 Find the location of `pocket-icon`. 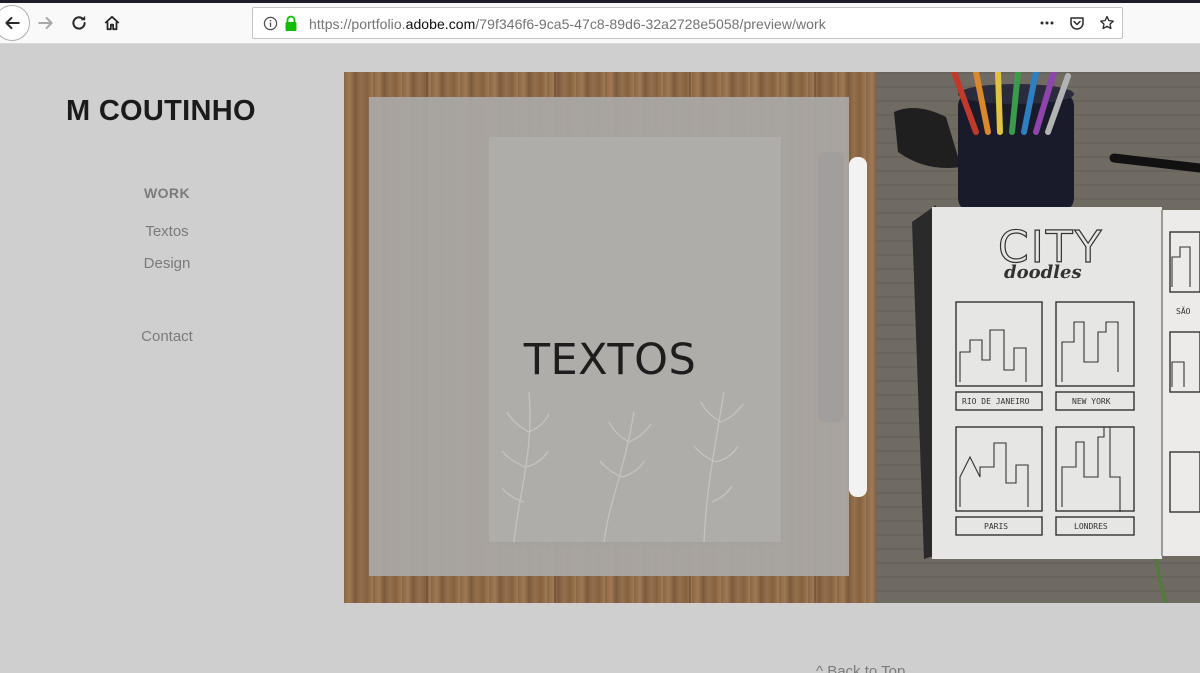

pocket-icon is located at coordinates (1077, 23).